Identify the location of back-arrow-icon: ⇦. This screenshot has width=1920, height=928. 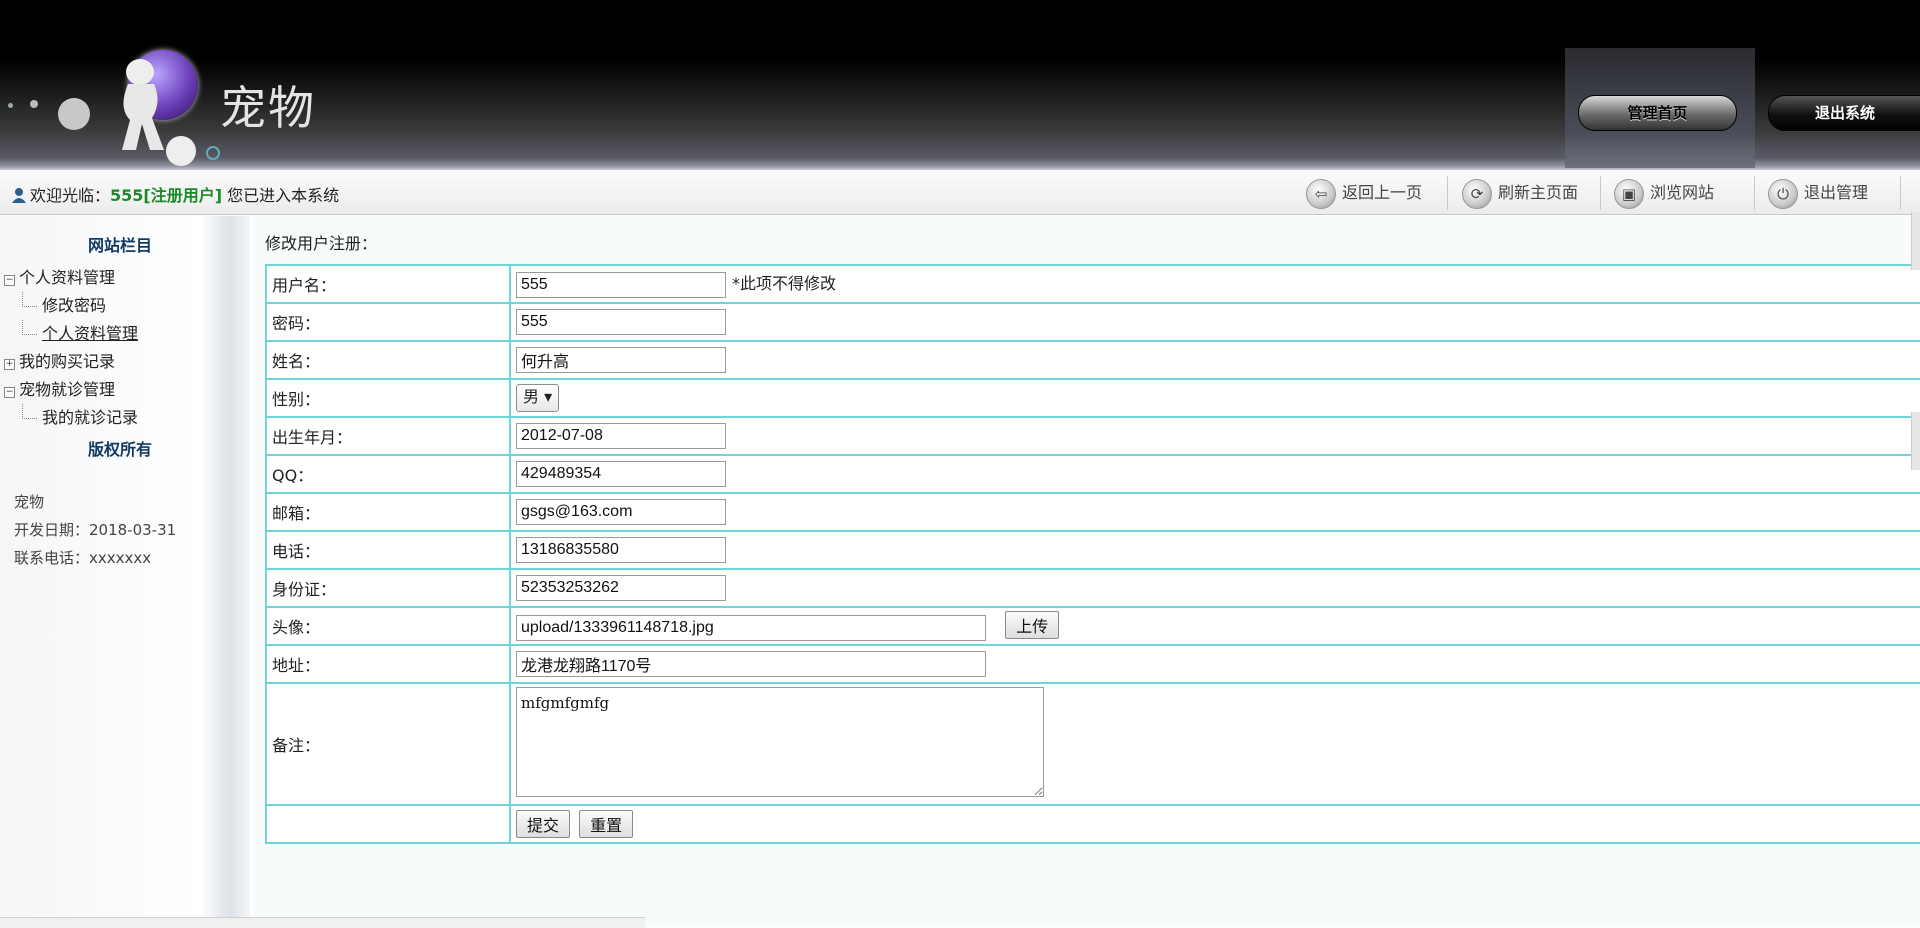
(1321, 193).